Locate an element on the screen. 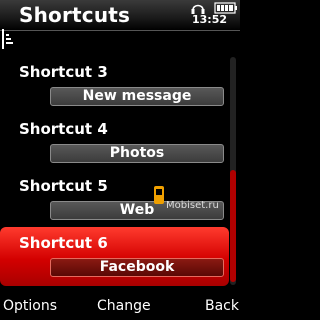  signal-strength-icon is located at coordinates (7, 39).